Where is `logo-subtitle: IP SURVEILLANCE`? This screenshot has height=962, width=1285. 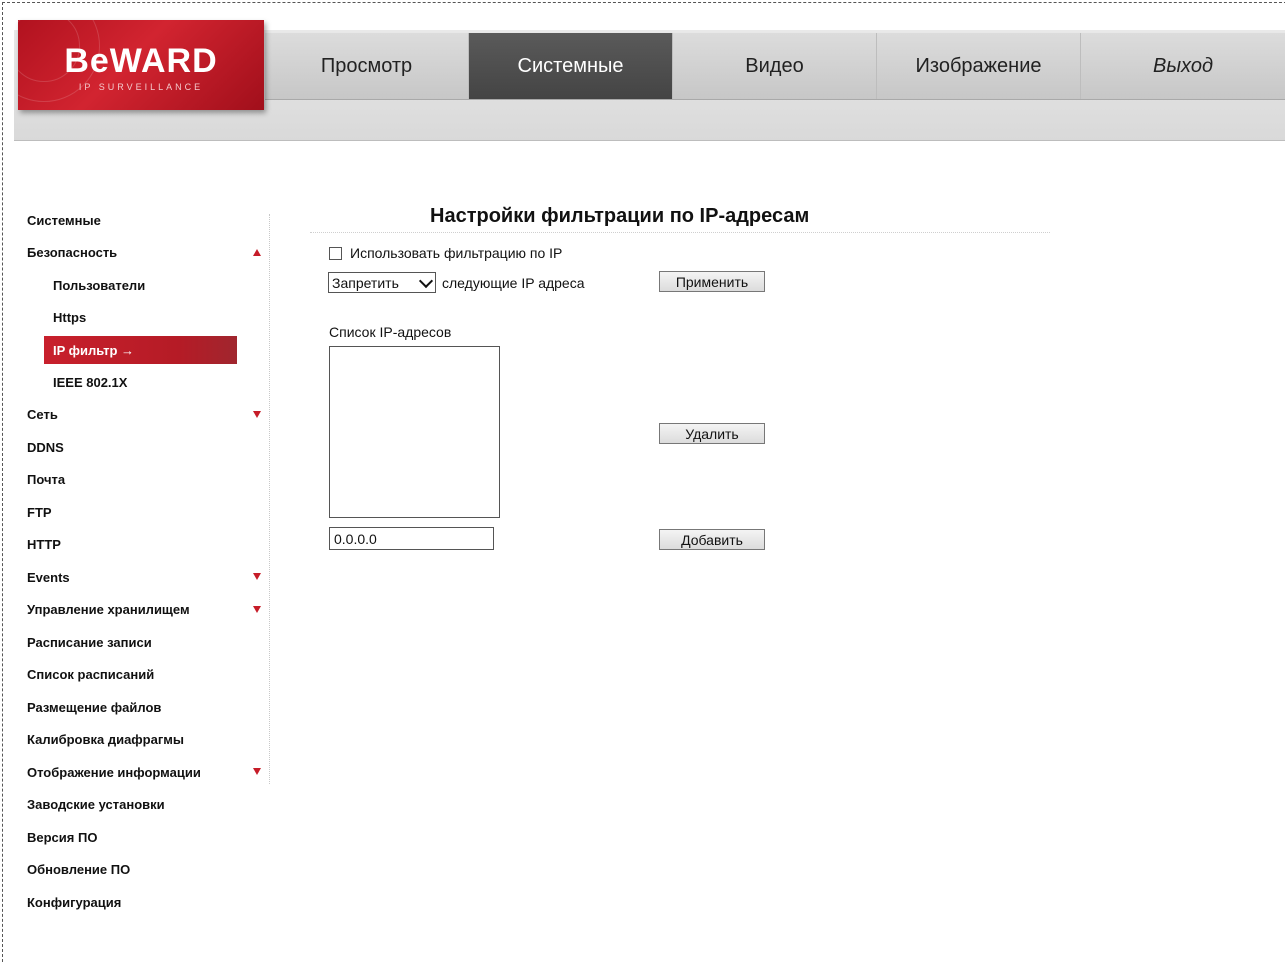 logo-subtitle: IP SURVEILLANCE is located at coordinates (141, 87).